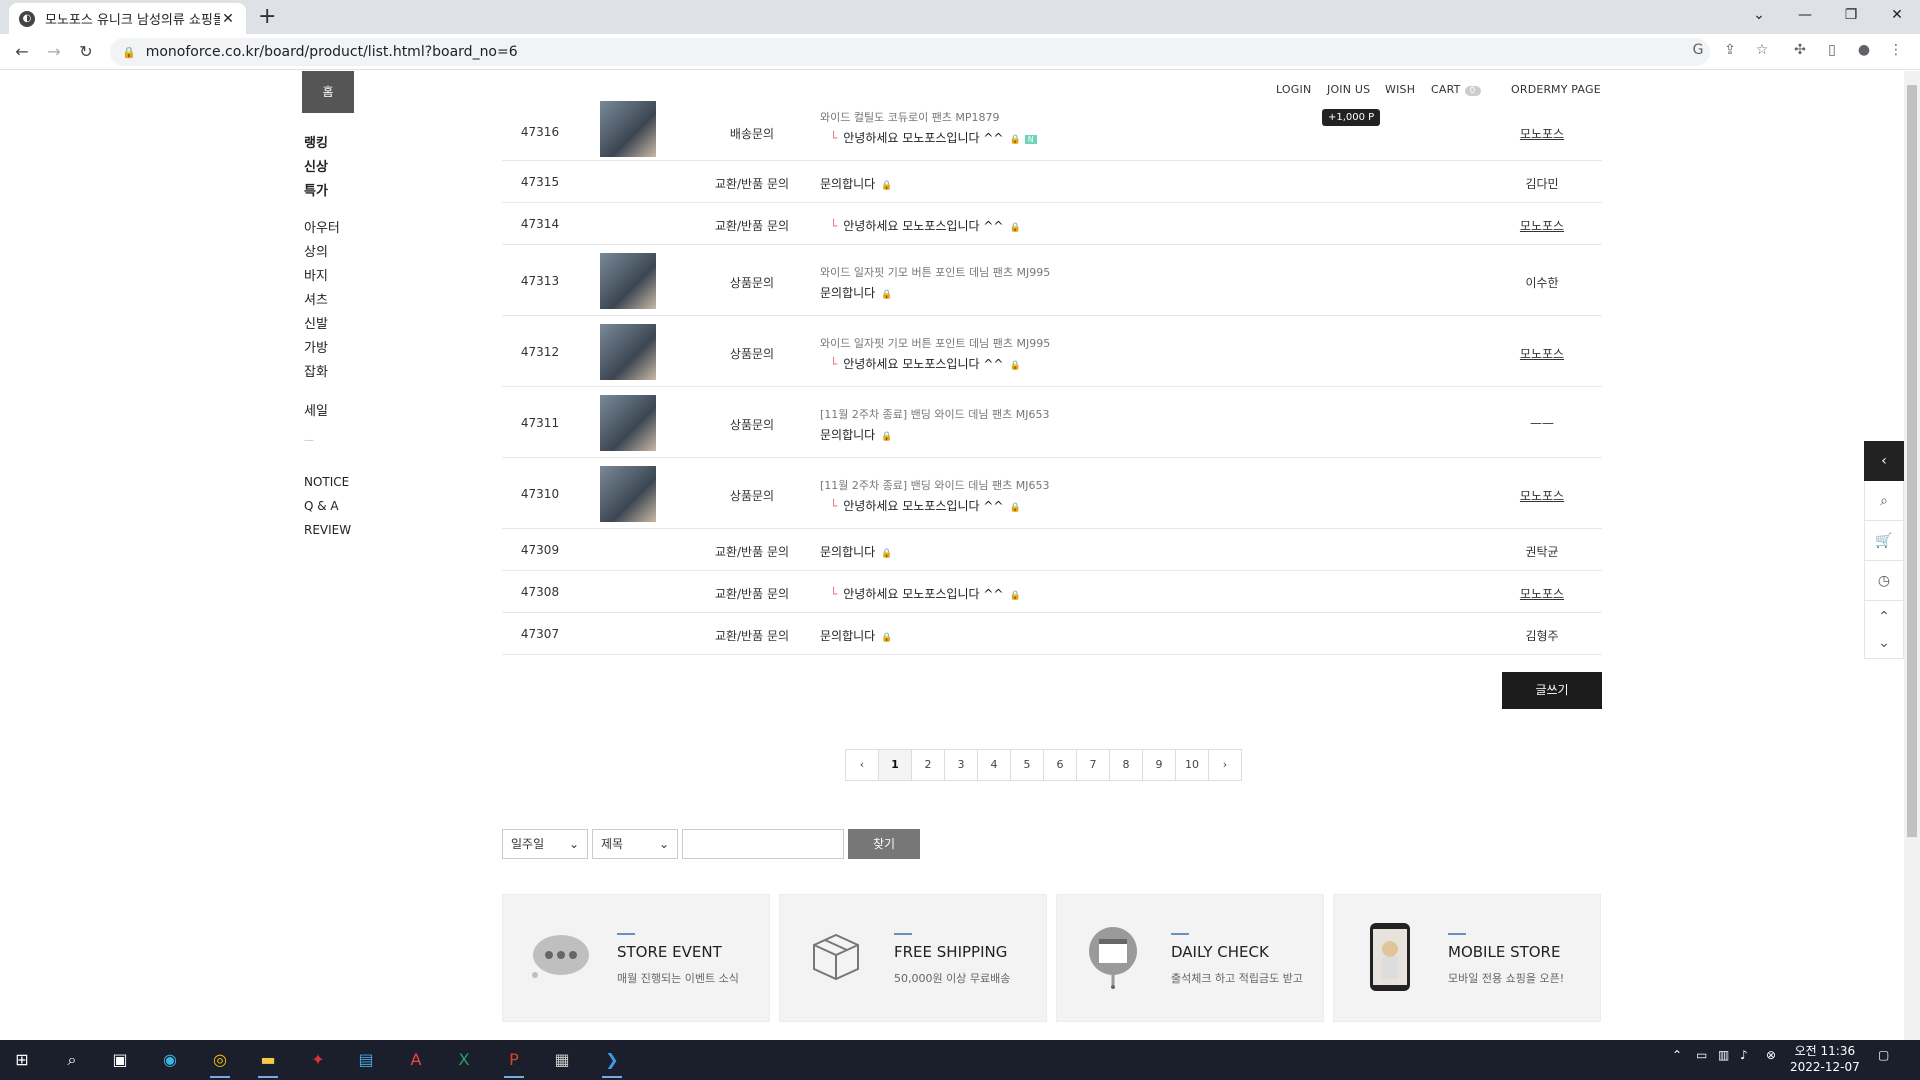 Image resolution: width=1920 pixels, height=1080 pixels. I want to click on edge-icon: ◉, so click(170, 1060).